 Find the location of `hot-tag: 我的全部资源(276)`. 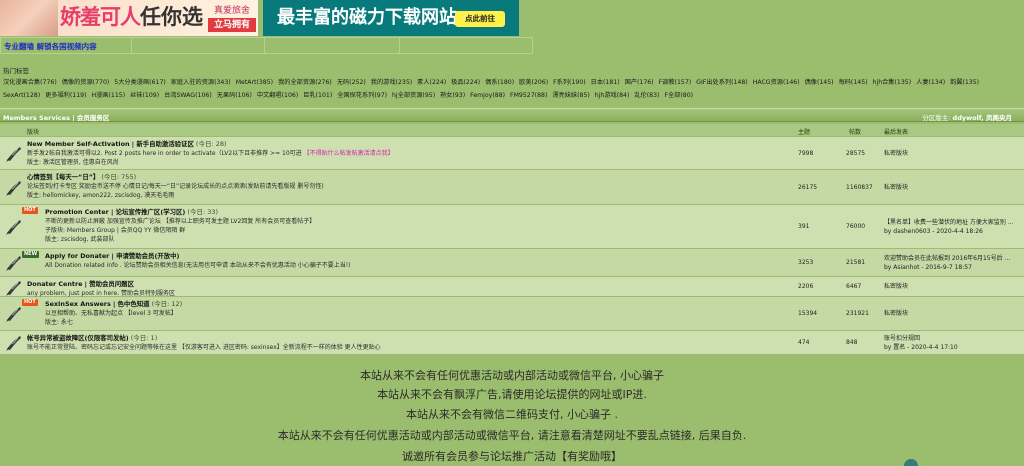

hot-tag: 我的全部资源(276) is located at coordinates (305, 82).